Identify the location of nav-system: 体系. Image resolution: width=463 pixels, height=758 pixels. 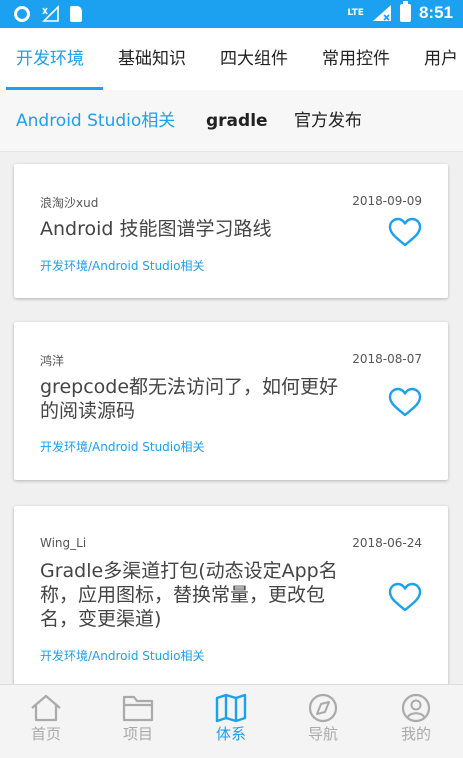
(231, 718).